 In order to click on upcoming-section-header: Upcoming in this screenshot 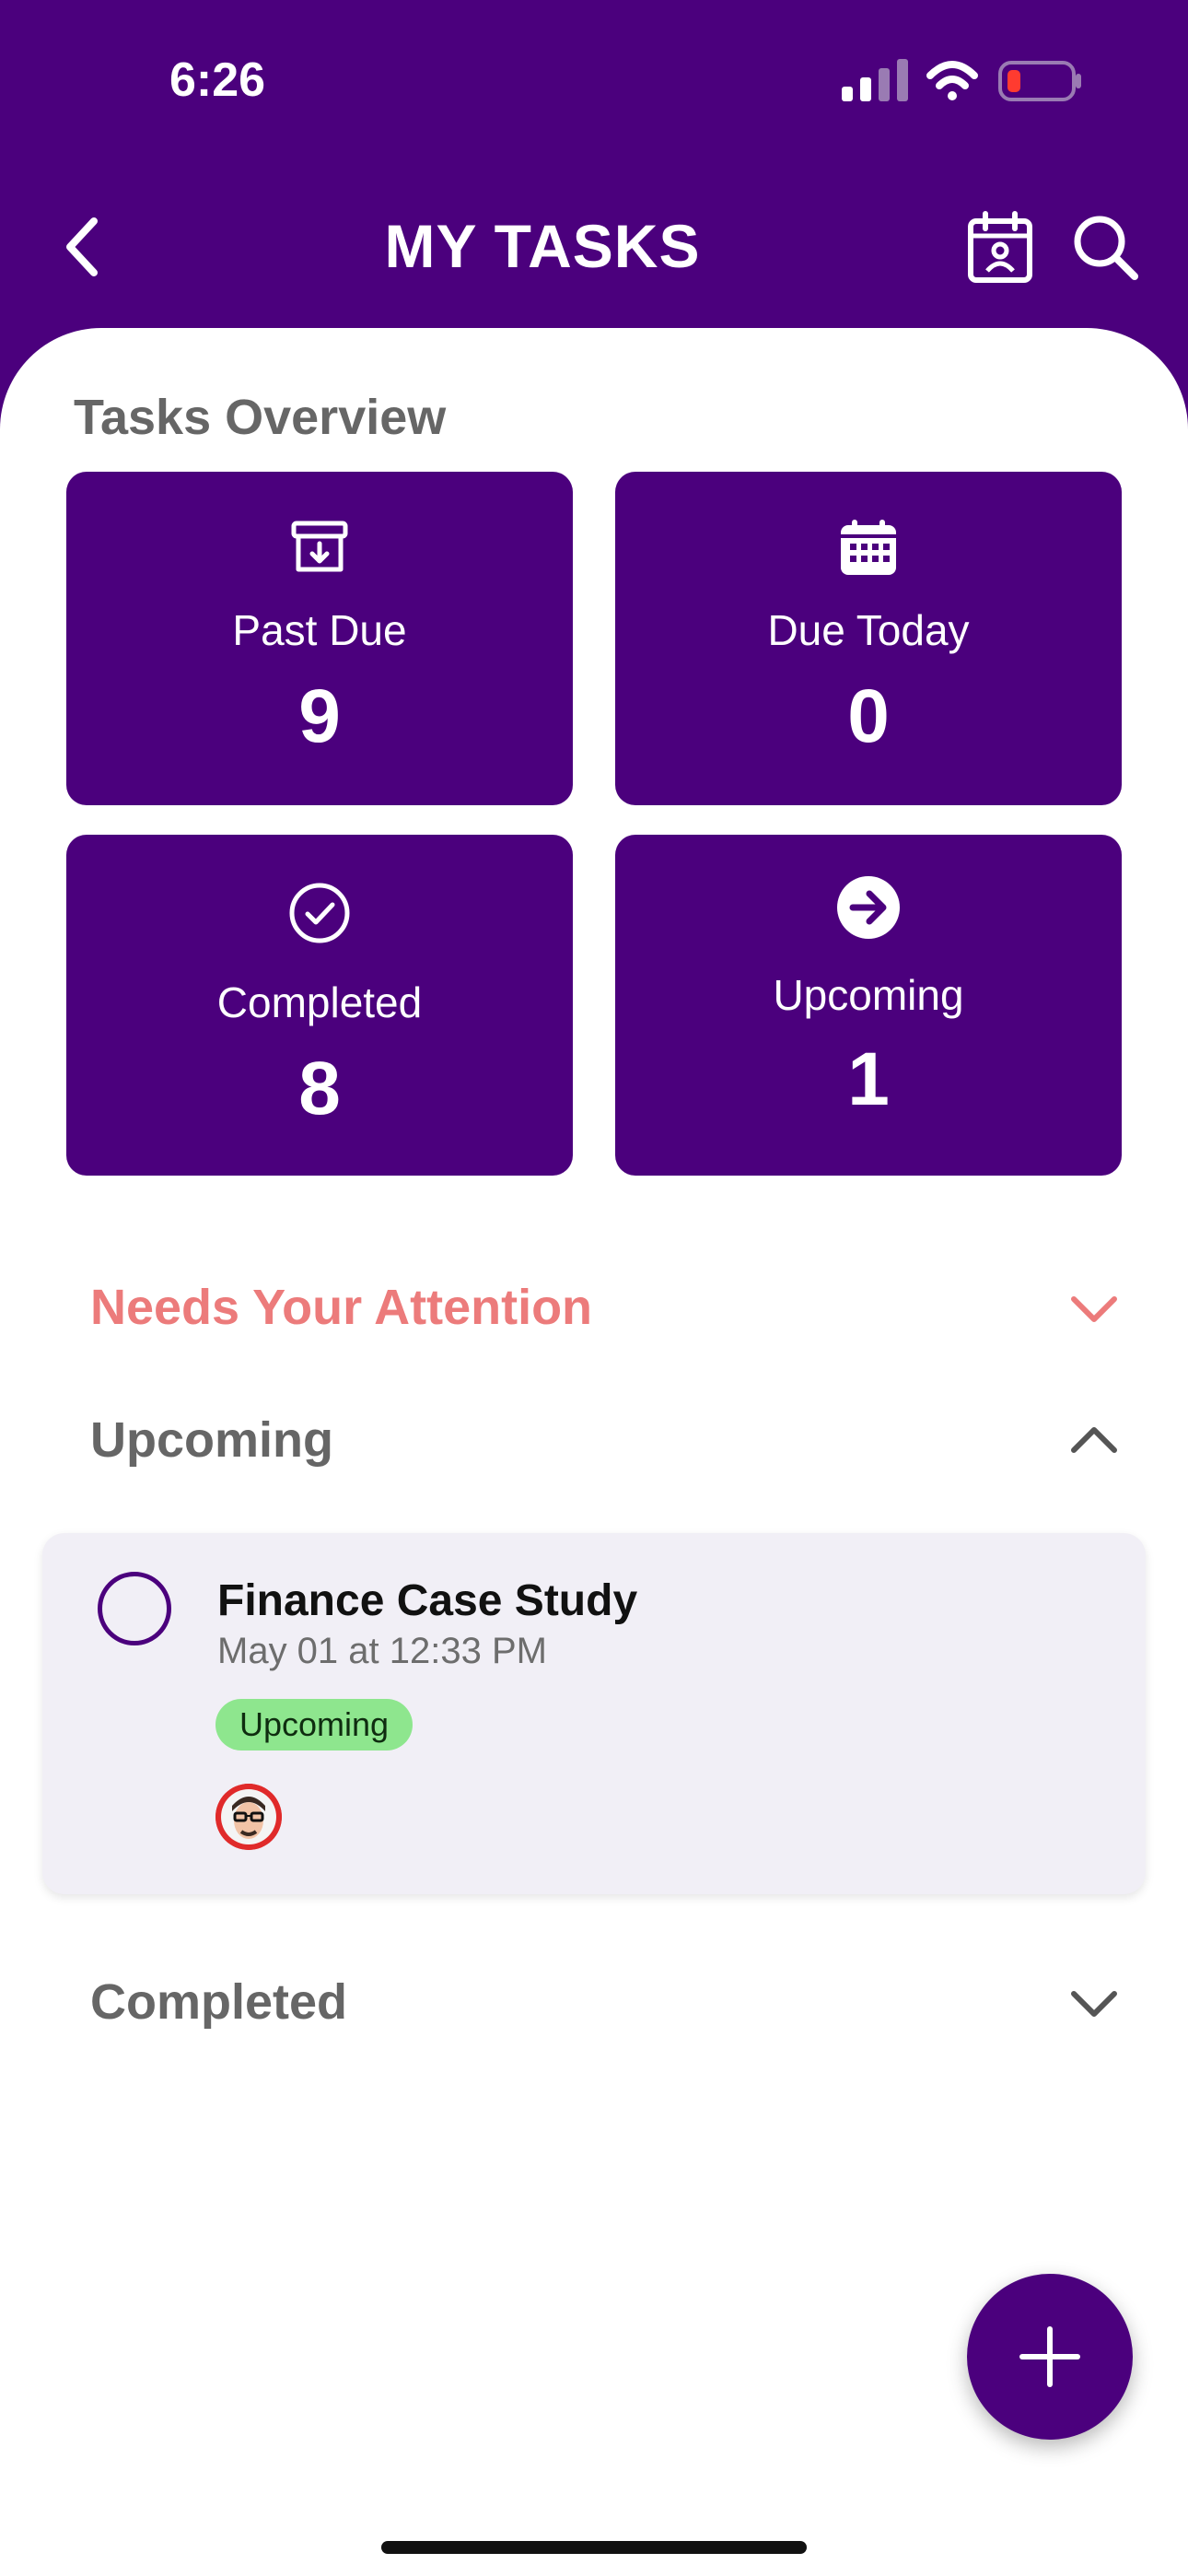, I will do `click(606, 1440)`.